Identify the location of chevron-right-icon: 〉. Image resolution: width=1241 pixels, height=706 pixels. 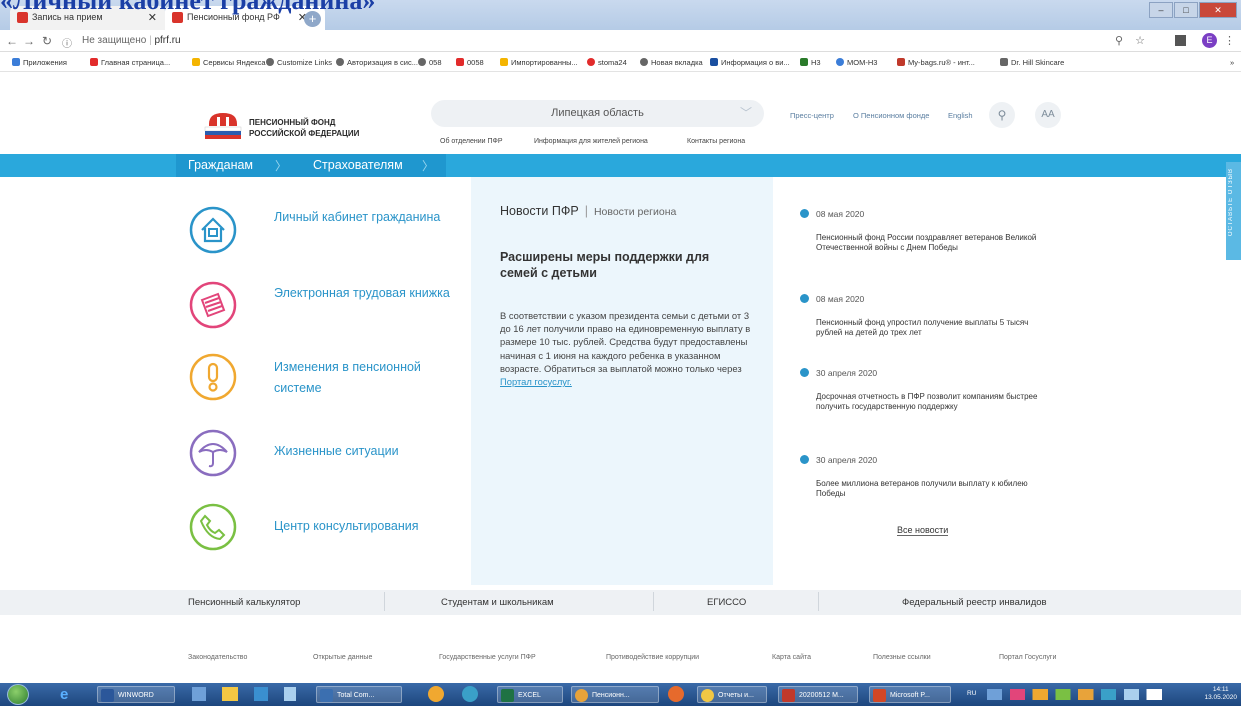
(428, 166).